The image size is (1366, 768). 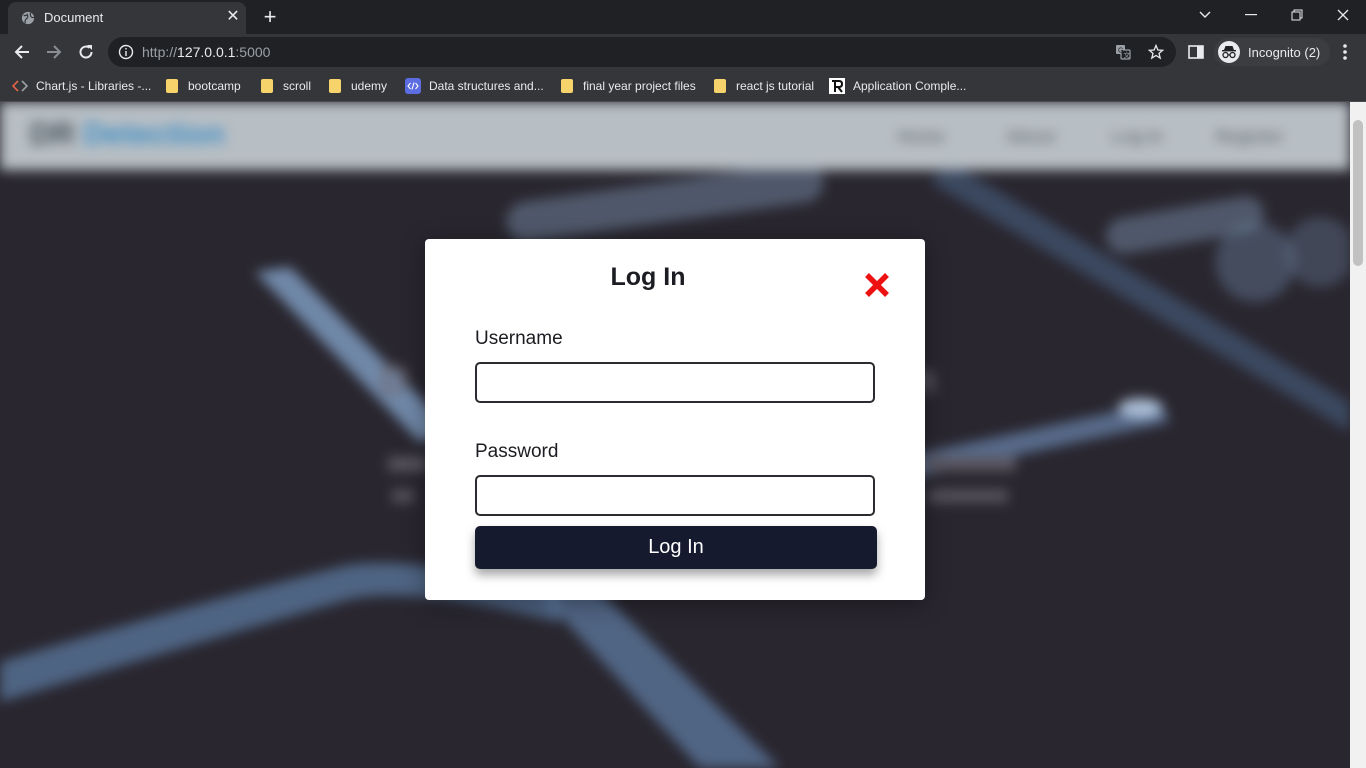 What do you see at coordinates (1156, 52) in the screenshot?
I see `star-icon` at bounding box center [1156, 52].